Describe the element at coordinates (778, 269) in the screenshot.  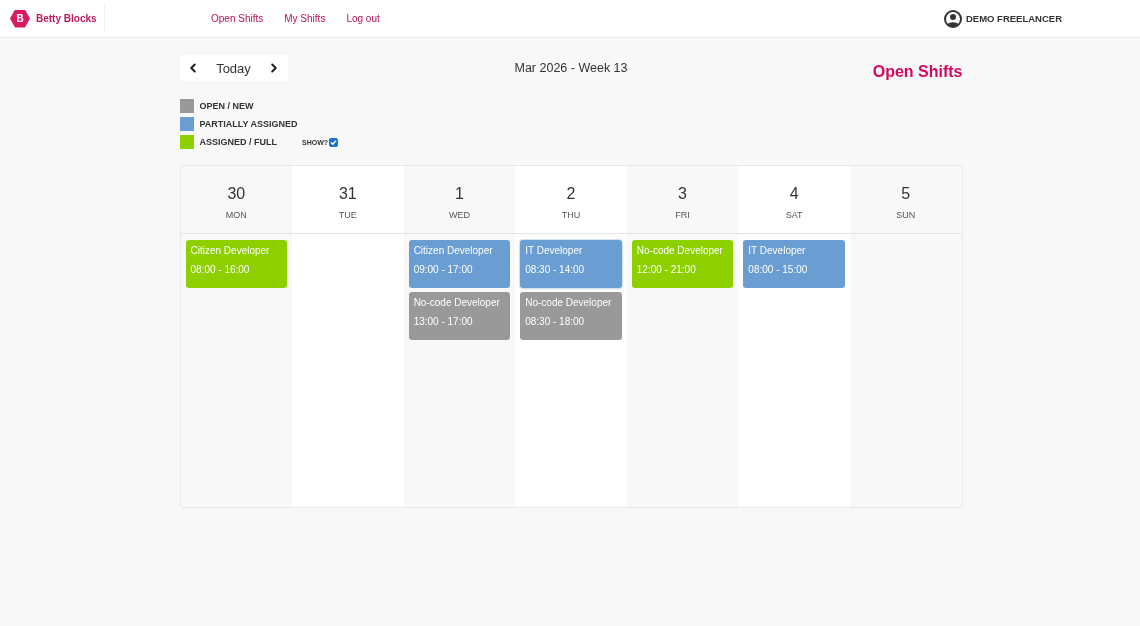
I see `shift-time: 08:00 - 15:00` at that location.